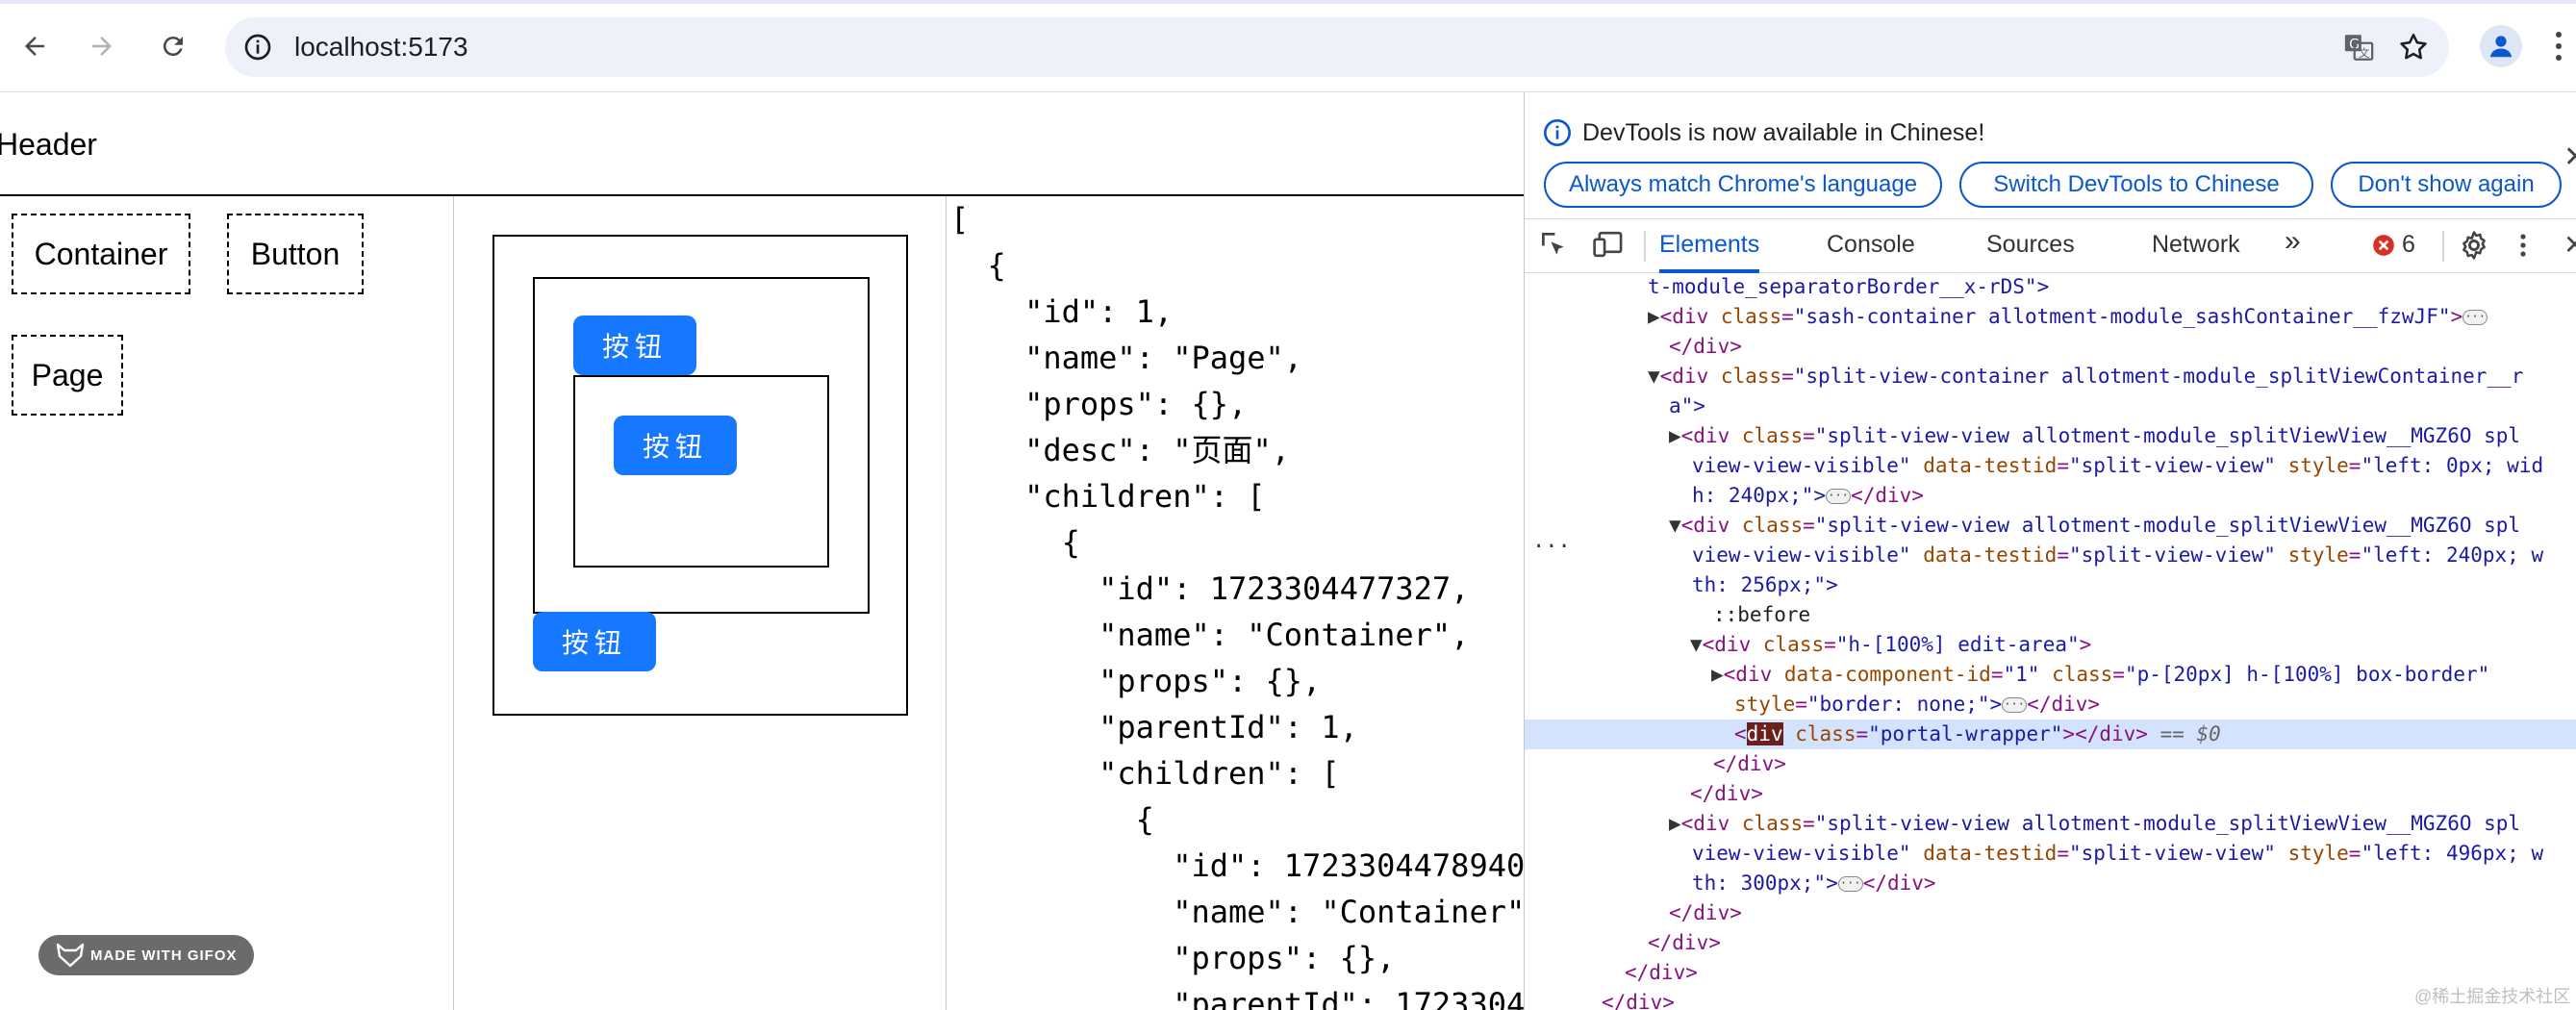  What do you see at coordinates (295, 254) in the screenshot?
I see `material-button: Button` at bounding box center [295, 254].